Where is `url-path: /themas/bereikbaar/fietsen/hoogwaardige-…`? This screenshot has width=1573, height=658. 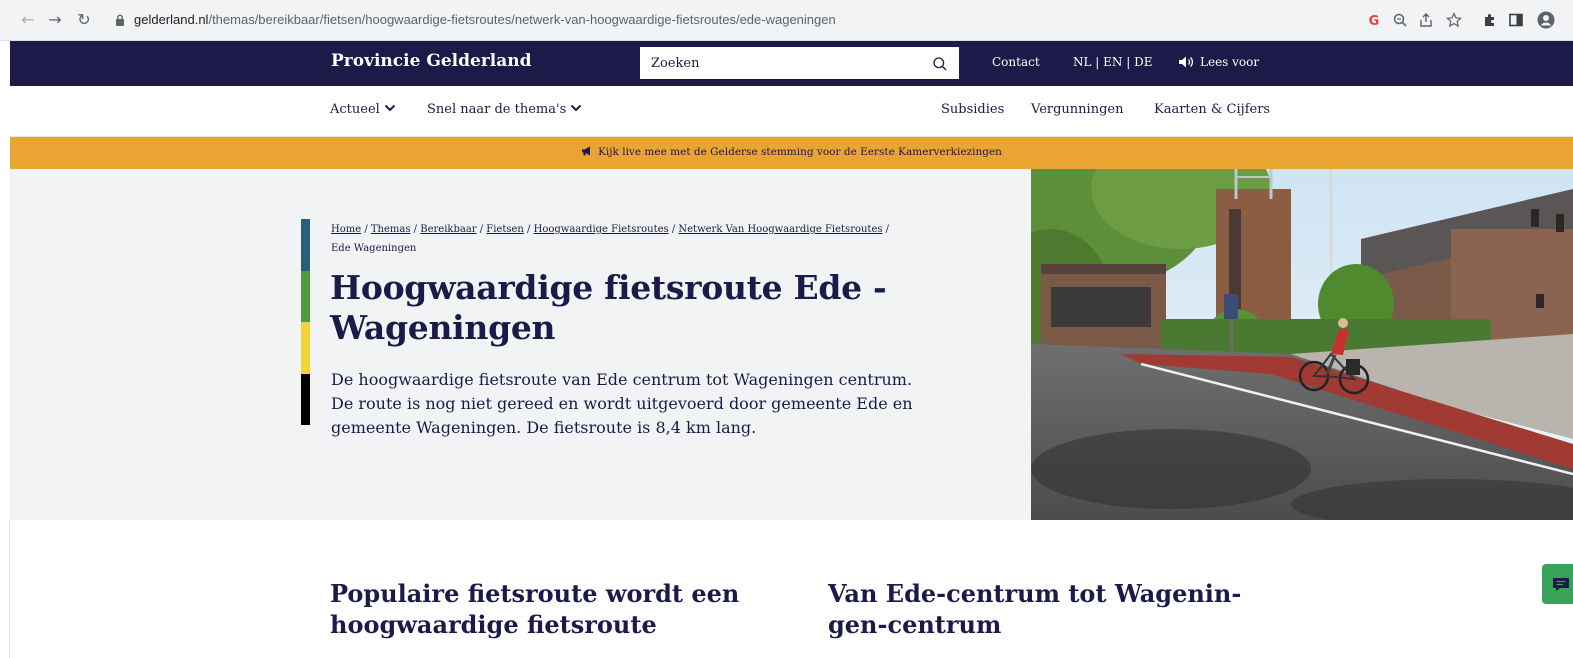
url-path: /themas/bereikbaar/fietsen/hoogwaardige-… is located at coordinates (522, 19).